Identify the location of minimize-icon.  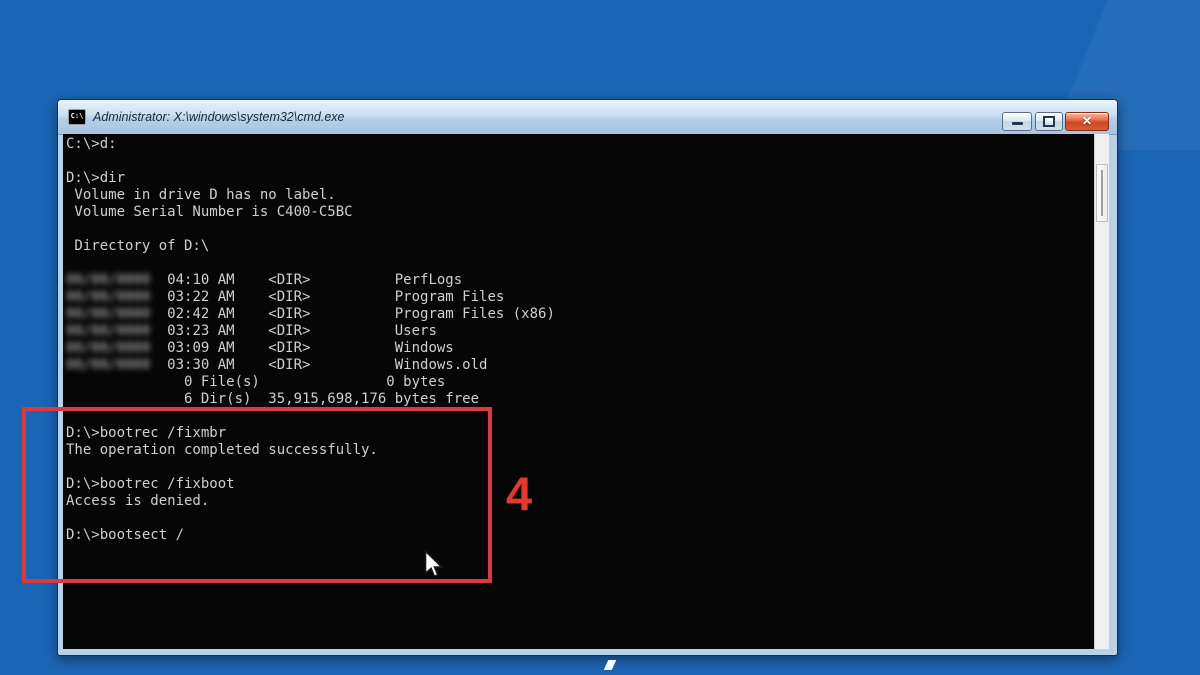
(1017, 123).